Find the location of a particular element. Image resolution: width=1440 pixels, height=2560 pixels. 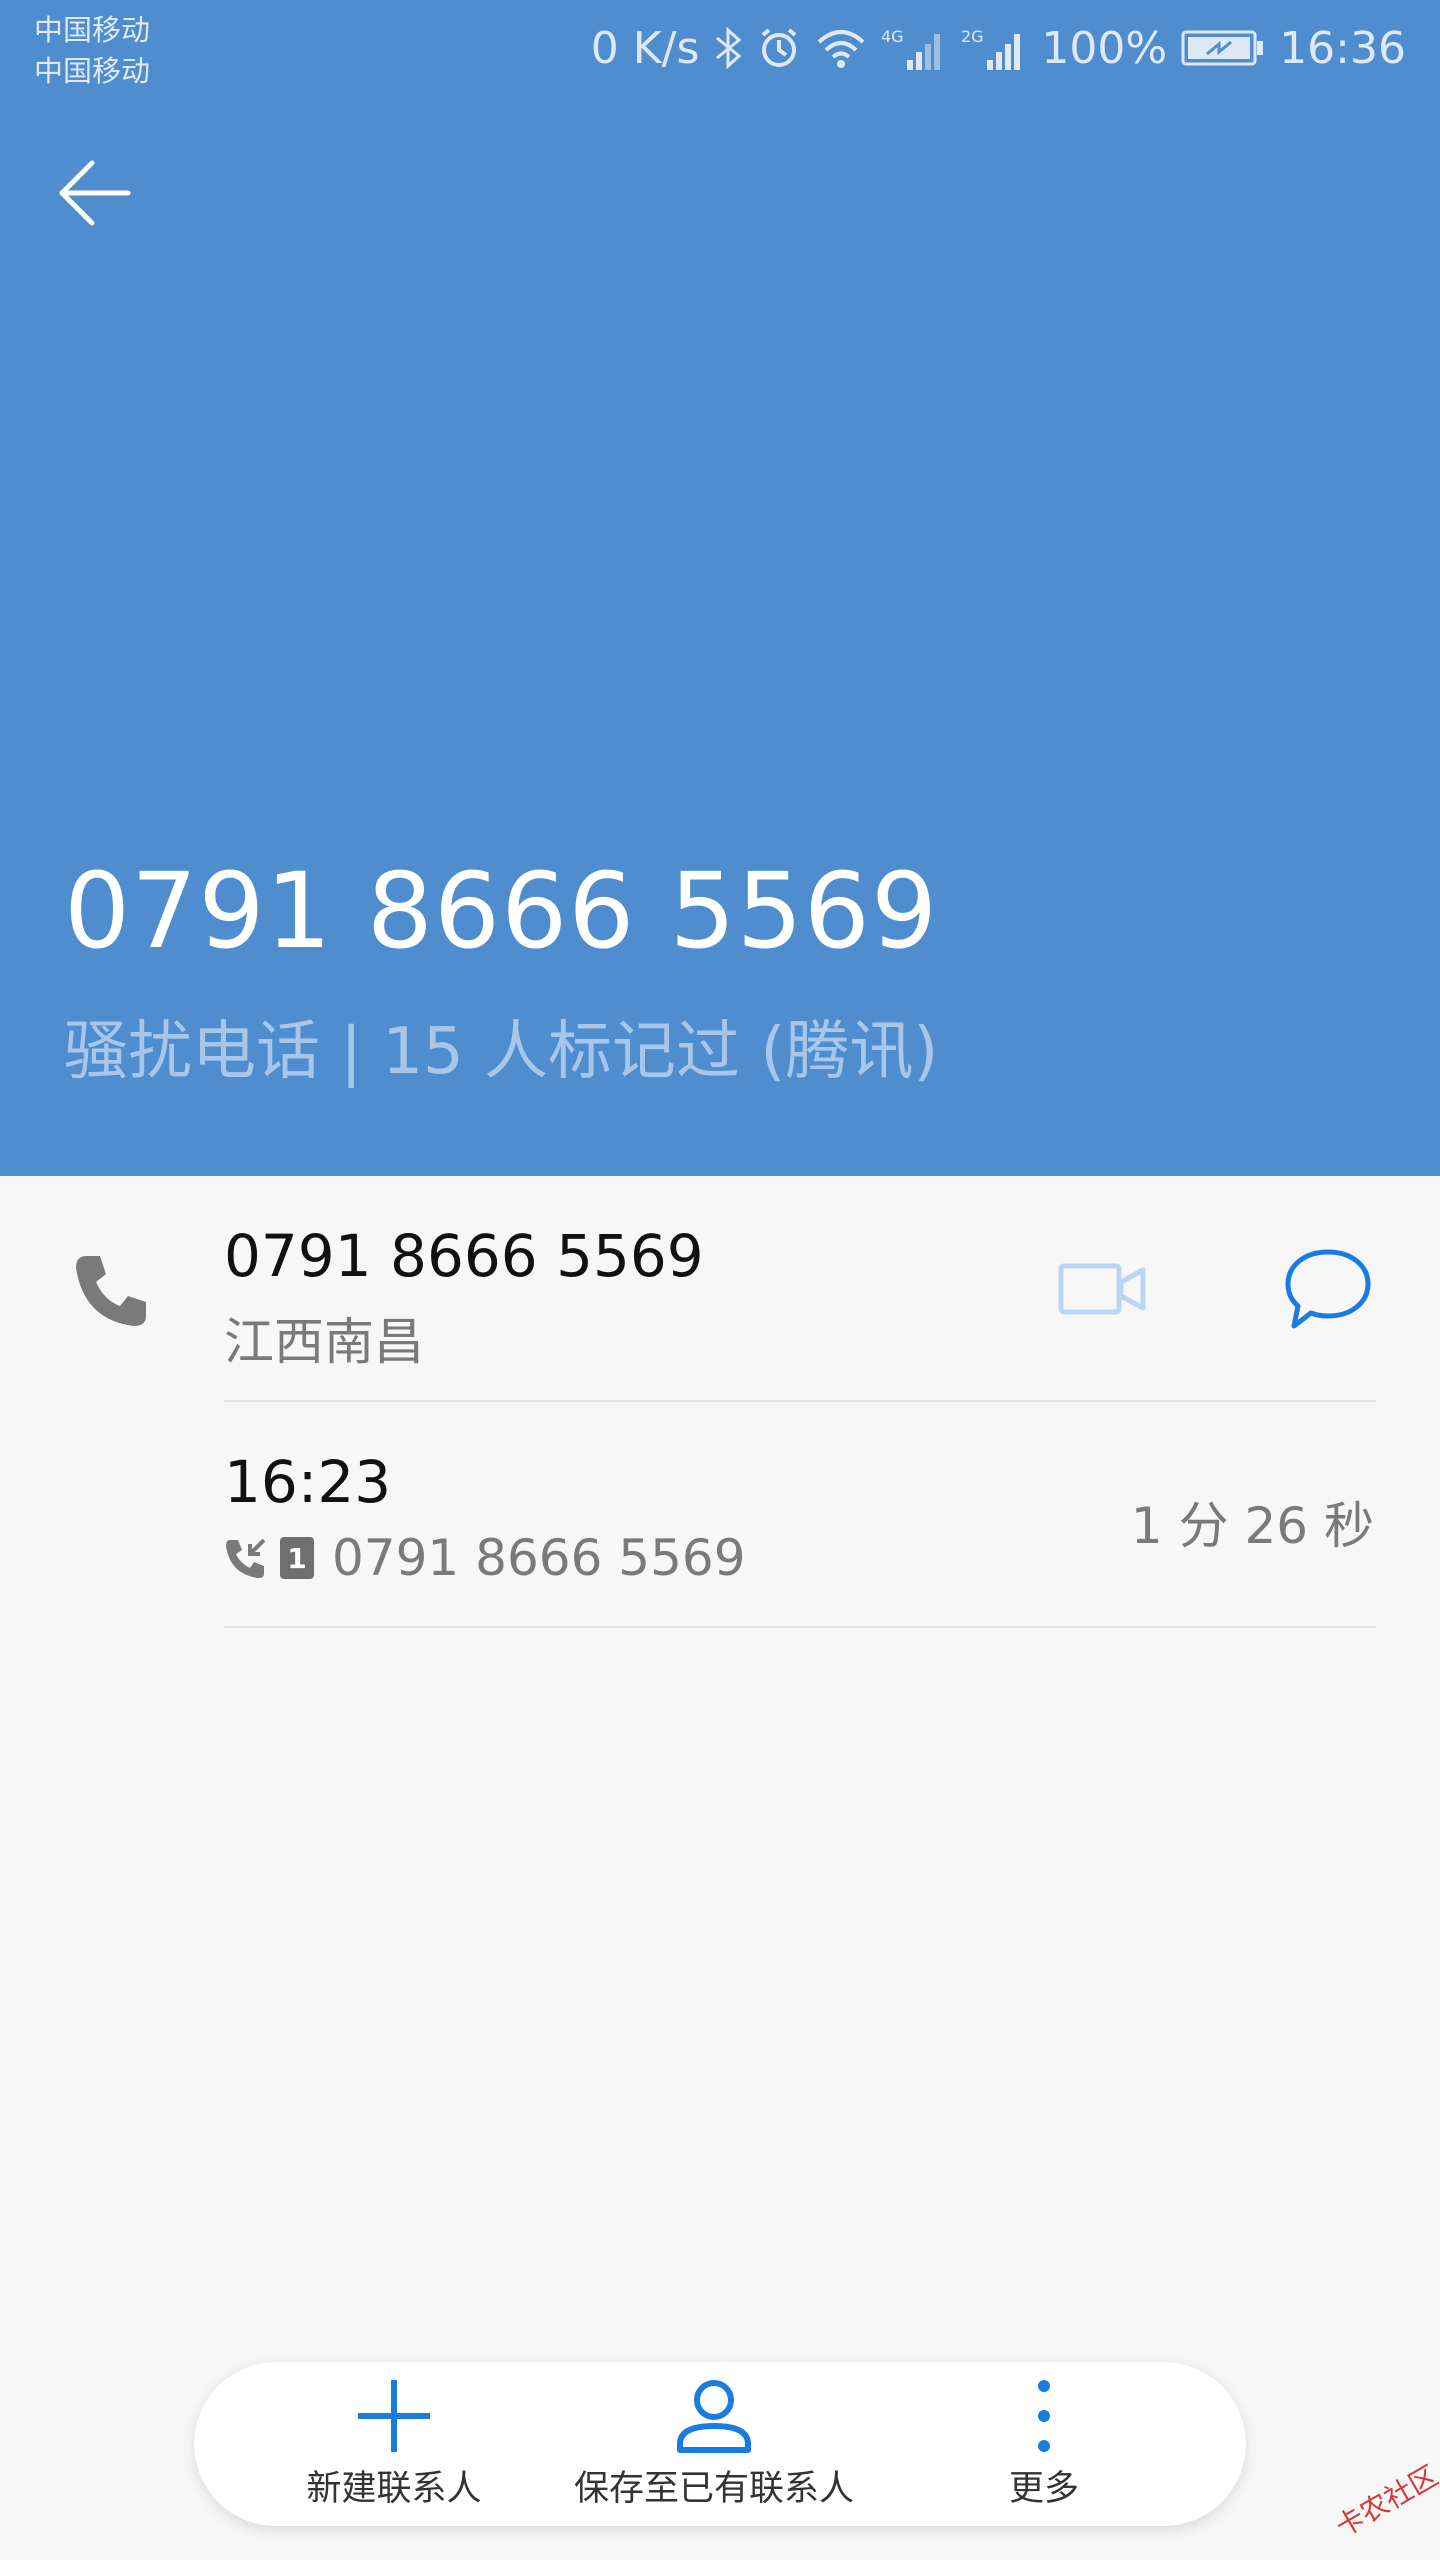

contact-location: 江西南昌 is located at coordinates (324, 1342).